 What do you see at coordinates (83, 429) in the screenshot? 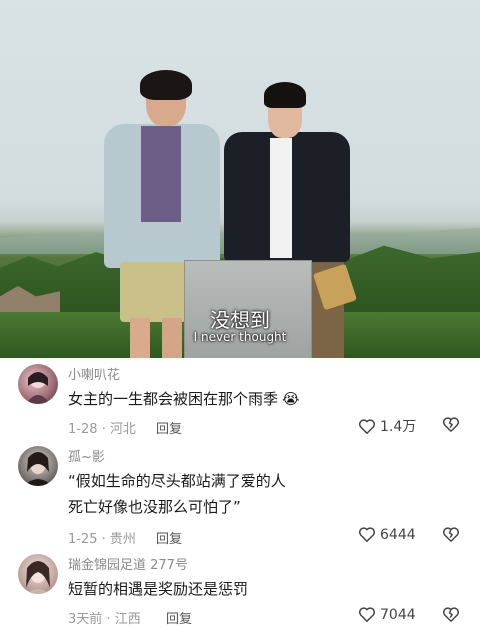
I see `comment-date: 1-28` at bounding box center [83, 429].